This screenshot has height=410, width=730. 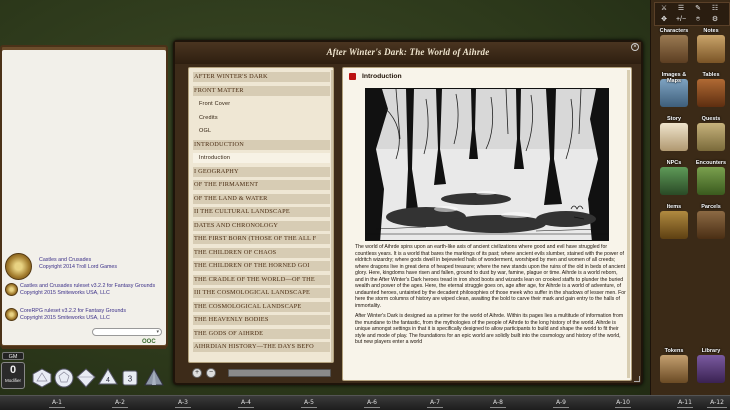 I want to click on toc-chapter: Dates and Chronology, so click(x=261, y=225).